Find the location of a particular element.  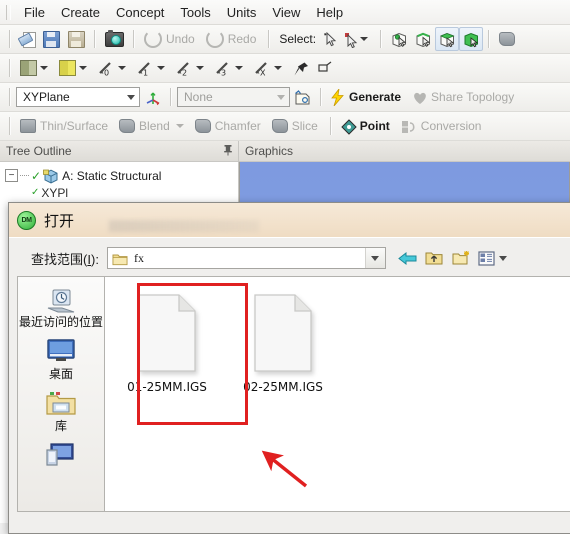

save-button is located at coordinates (51, 39).